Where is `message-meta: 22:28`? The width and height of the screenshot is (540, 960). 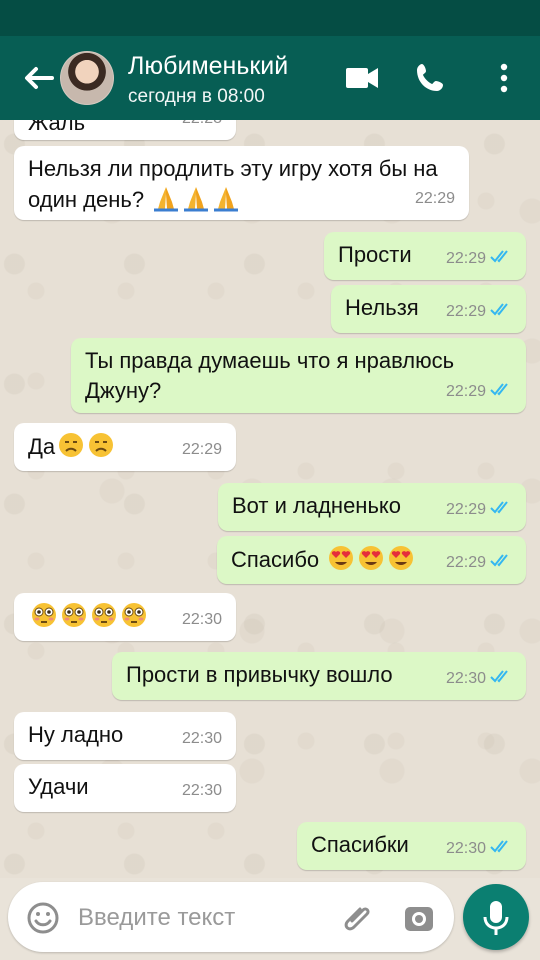 message-meta: 22:28 is located at coordinates (202, 127).